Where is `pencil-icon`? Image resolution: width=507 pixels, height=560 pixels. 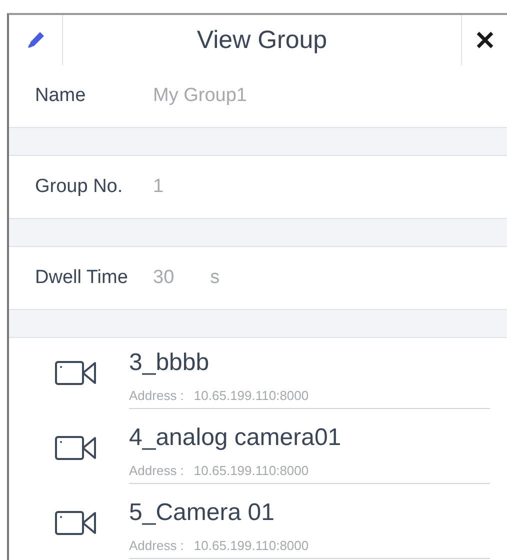
pencil-icon is located at coordinates (36, 40).